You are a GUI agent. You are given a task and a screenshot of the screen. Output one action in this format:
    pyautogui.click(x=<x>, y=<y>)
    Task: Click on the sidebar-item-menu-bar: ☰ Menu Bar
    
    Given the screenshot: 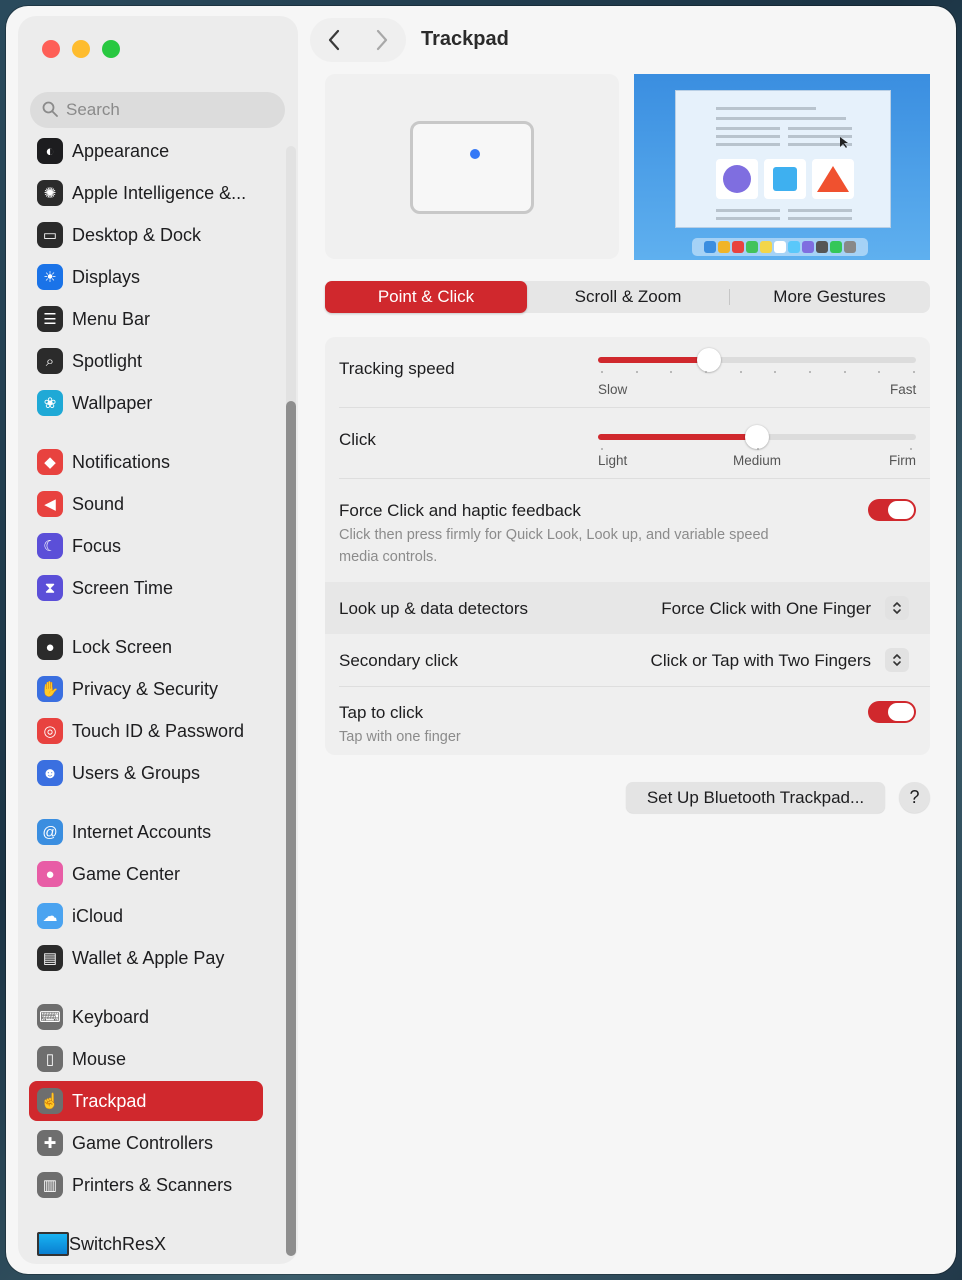 What is the action you would take?
    pyautogui.click(x=146, y=319)
    